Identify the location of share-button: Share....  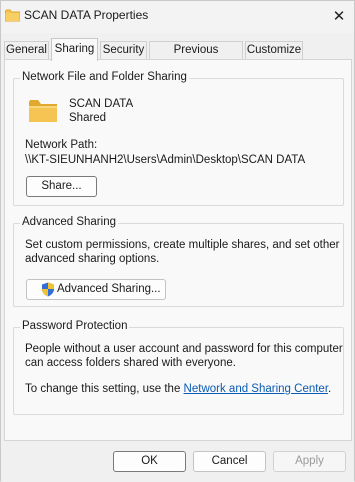
(61, 186).